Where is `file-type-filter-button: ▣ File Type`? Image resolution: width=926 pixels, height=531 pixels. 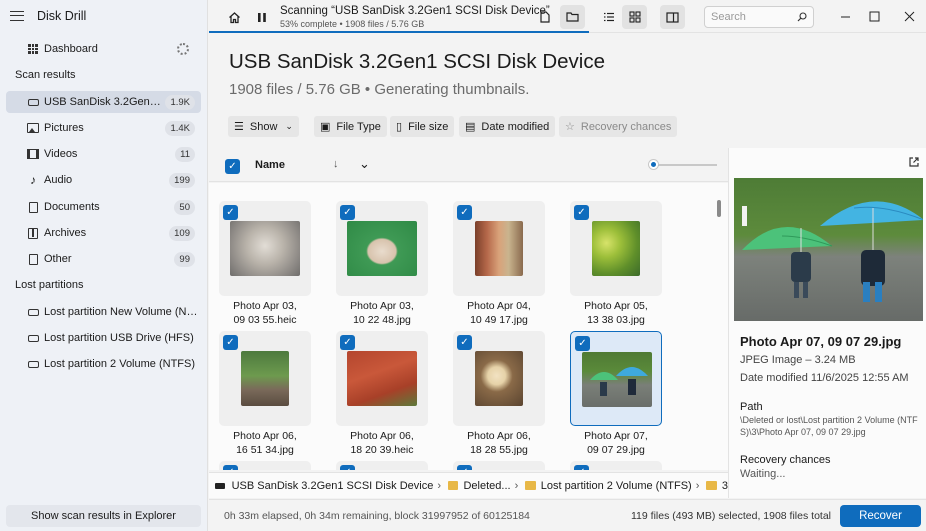 file-type-filter-button: ▣ File Type is located at coordinates (350, 126).